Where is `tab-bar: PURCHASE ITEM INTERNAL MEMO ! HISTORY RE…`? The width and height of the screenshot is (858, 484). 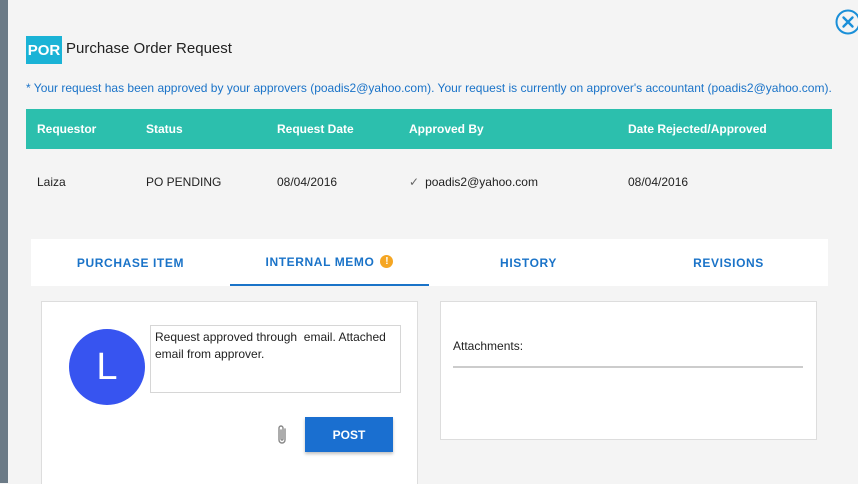 tab-bar: PURCHASE ITEM INTERNAL MEMO ! HISTORY RE… is located at coordinates (429, 262).